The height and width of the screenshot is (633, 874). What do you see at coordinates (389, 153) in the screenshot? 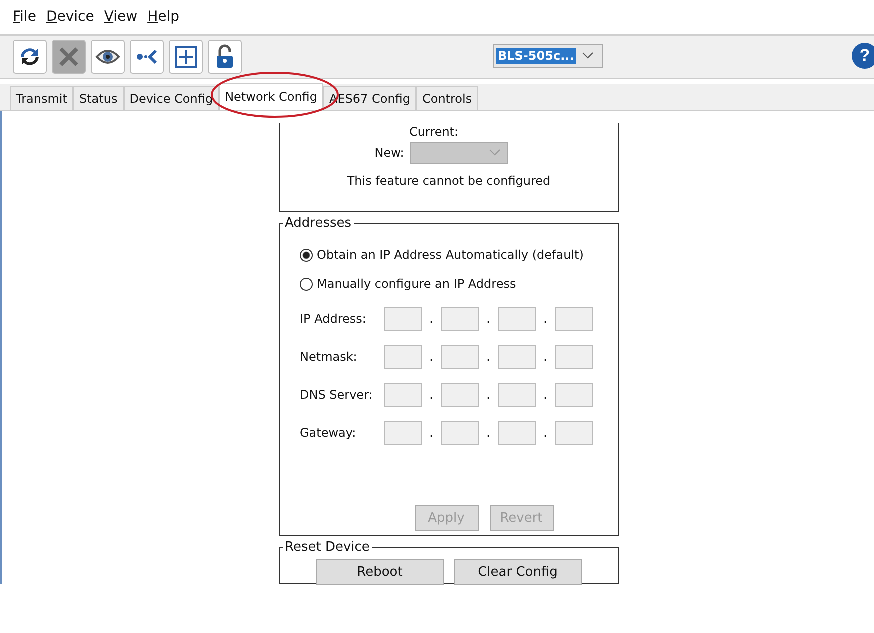
I see `field-label: New:` at bounding box center [389, 153].